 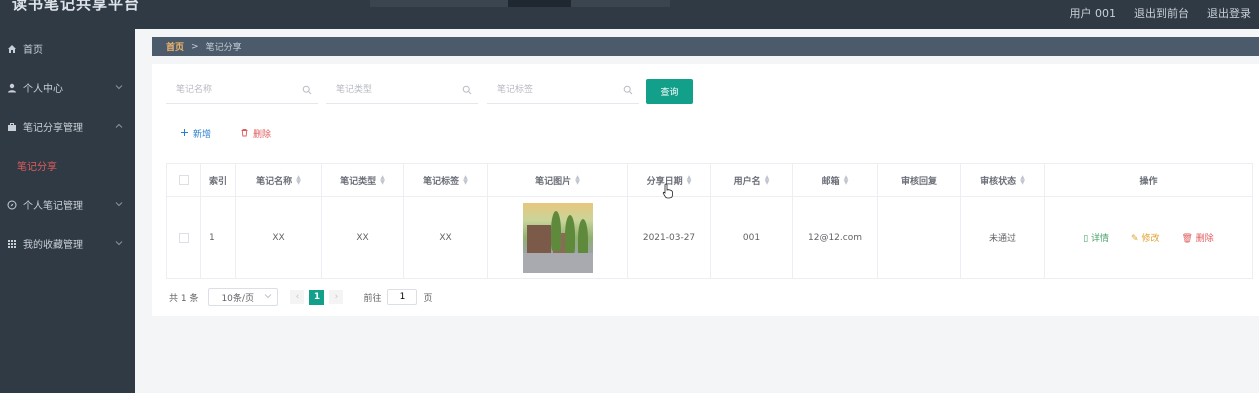 I want to click on column-label: 笔记类型, so click(x=358, y=181).